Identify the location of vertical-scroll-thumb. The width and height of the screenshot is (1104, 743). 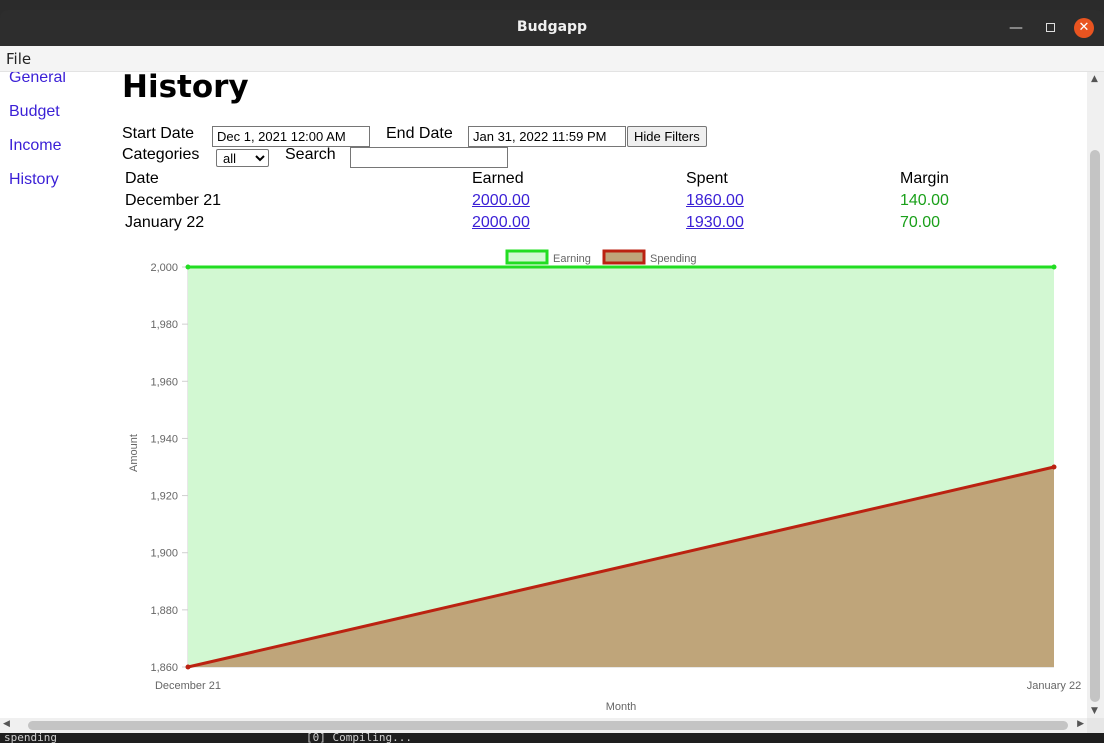
(1095, 426).